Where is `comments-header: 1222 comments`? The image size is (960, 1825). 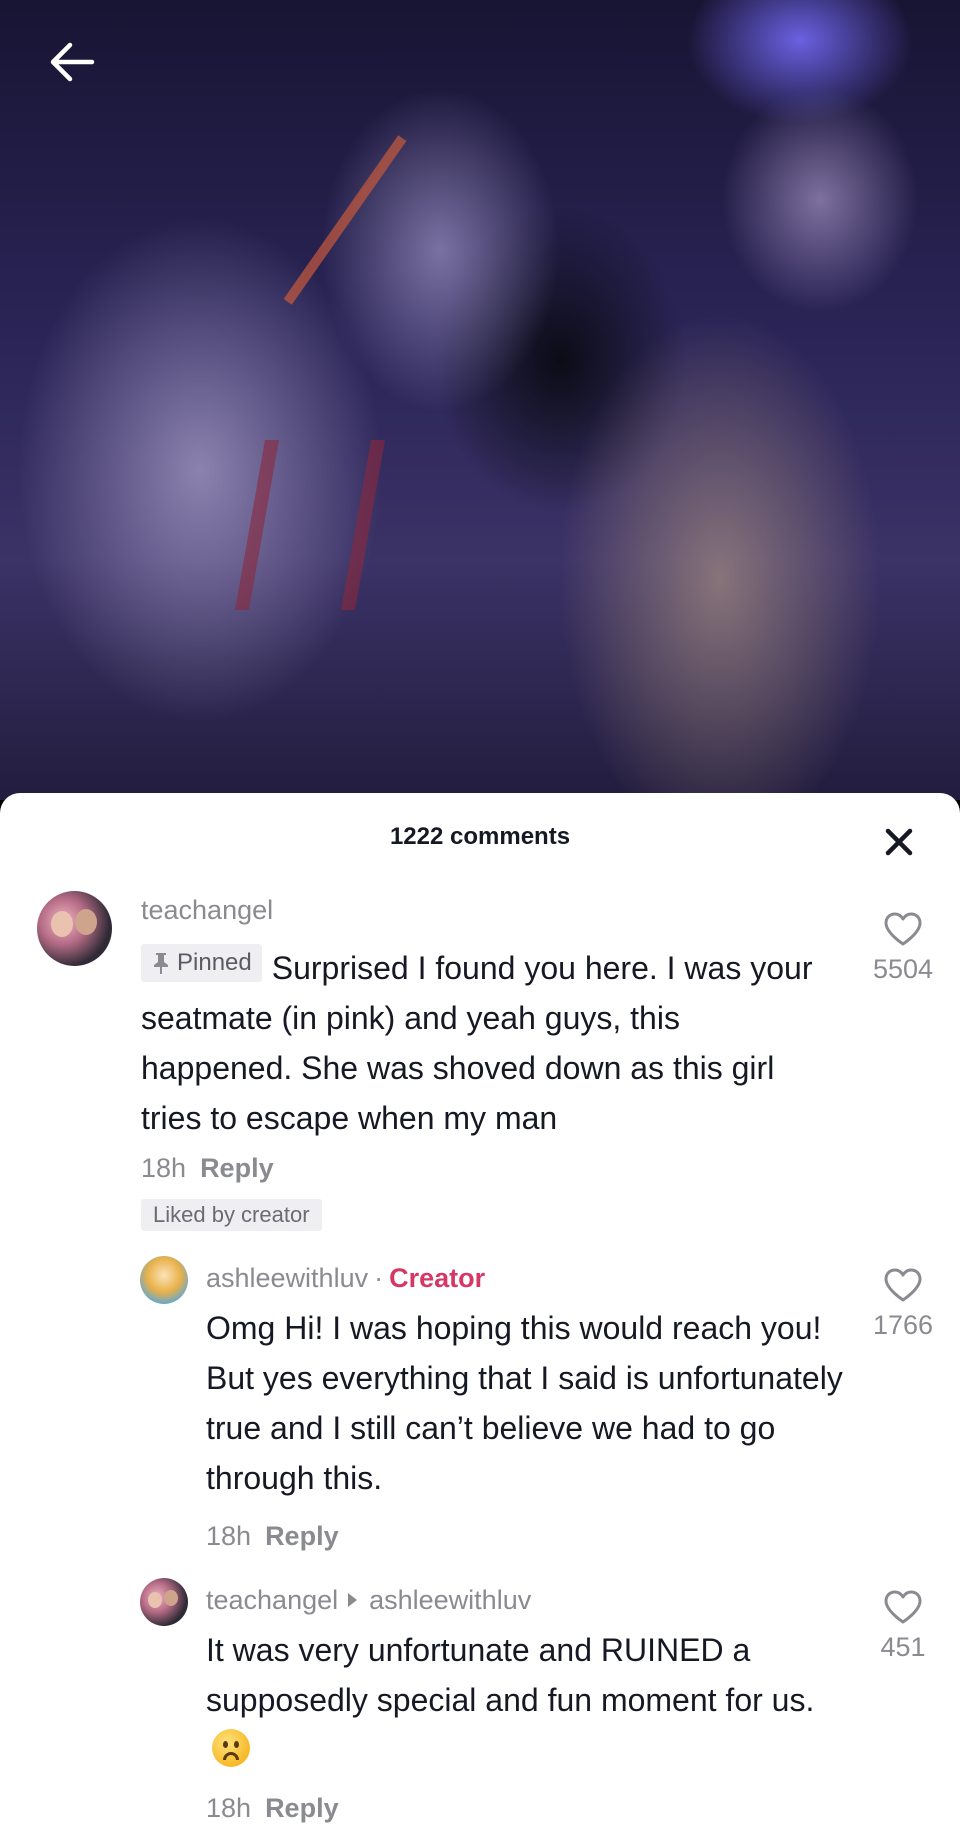 comments-header: 1222 comments is located at coordinates (480, 838).